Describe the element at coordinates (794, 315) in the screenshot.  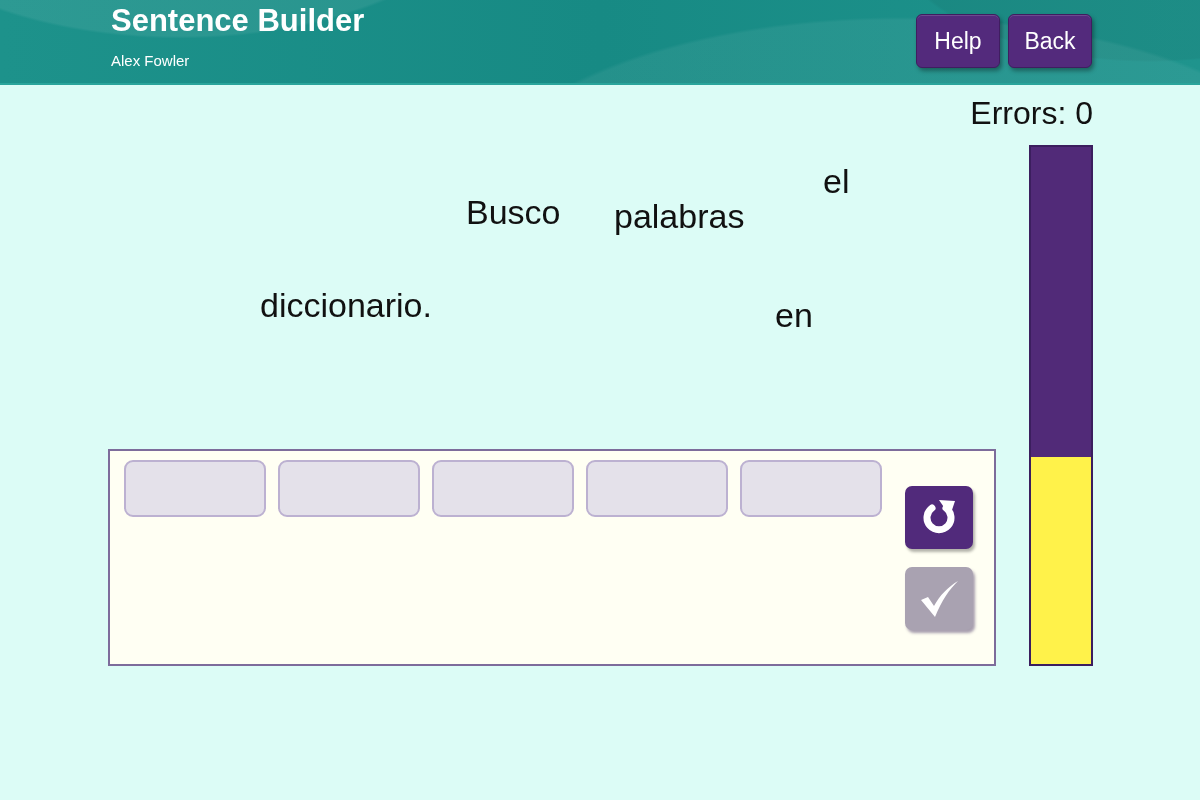
I see `draggable-word: en` at that location.